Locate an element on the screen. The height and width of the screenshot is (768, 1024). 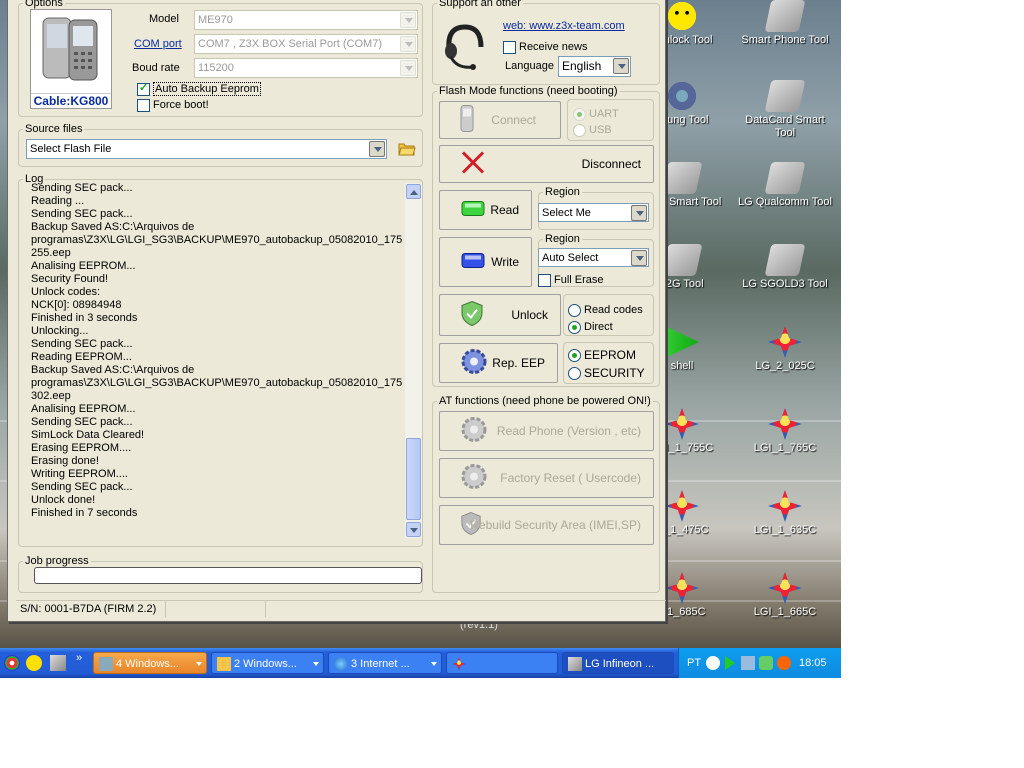
desktop-icon: LGI_1_635C is located at coordinates (785, 513).